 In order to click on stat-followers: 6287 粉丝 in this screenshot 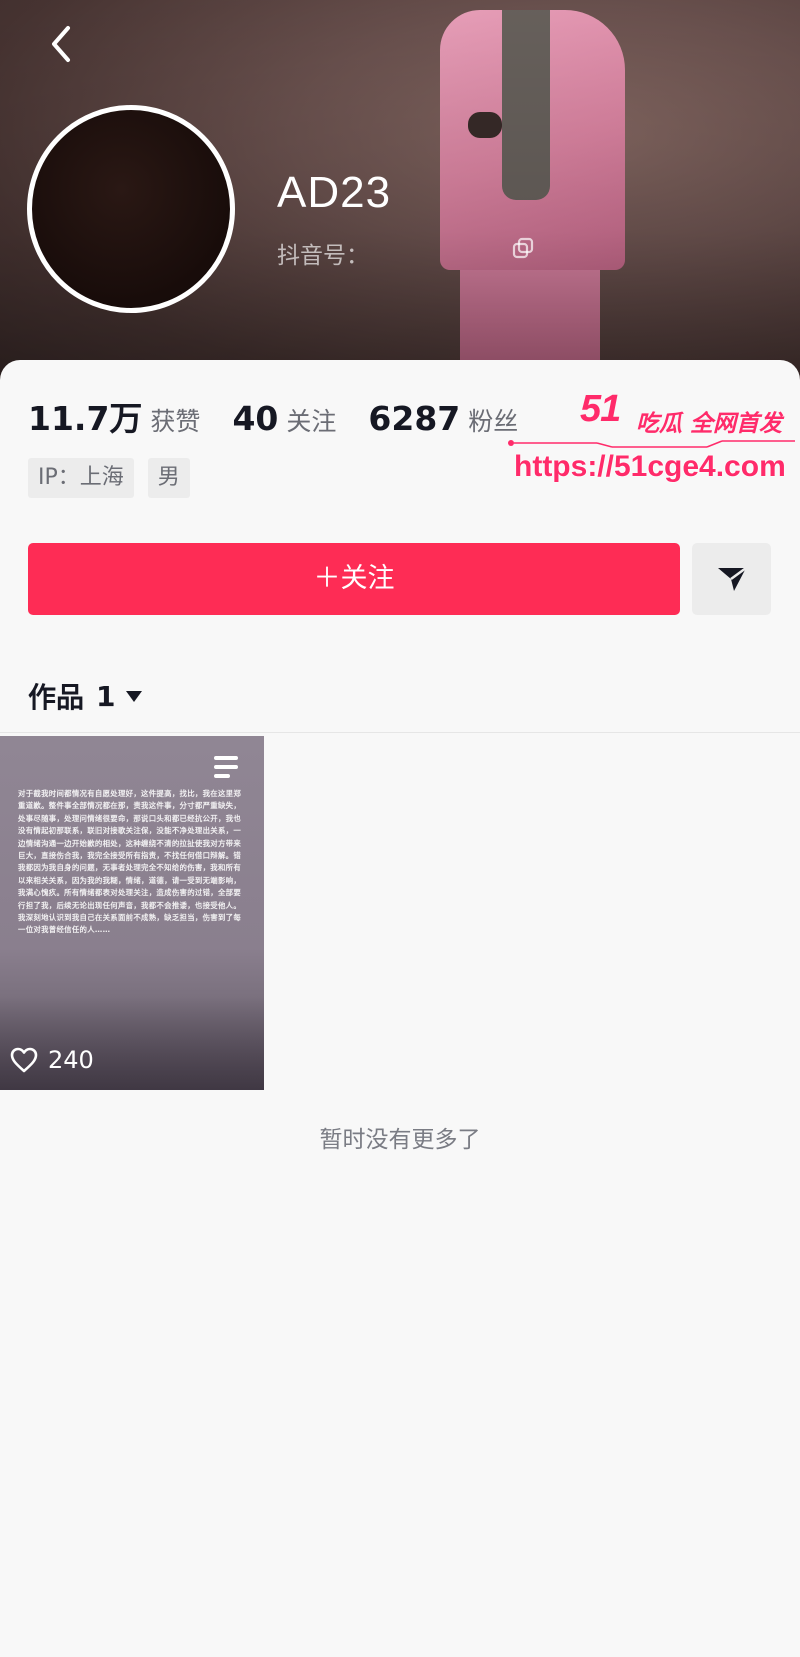, I will do `click(443, 418)`.